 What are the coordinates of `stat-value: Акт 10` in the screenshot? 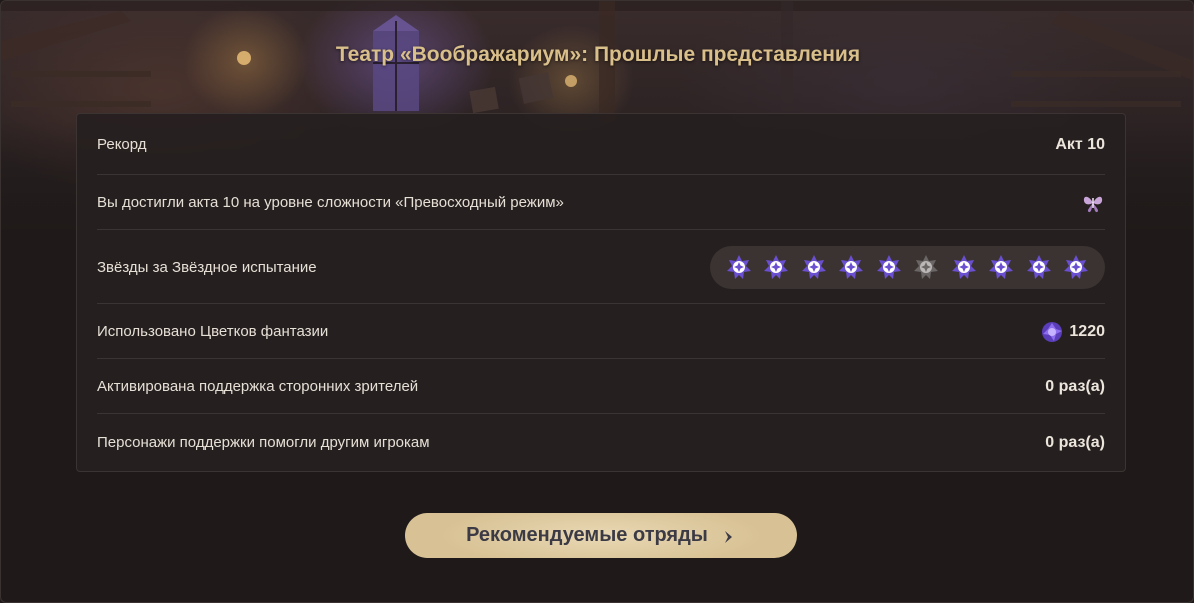 It's located at (1080, 144).